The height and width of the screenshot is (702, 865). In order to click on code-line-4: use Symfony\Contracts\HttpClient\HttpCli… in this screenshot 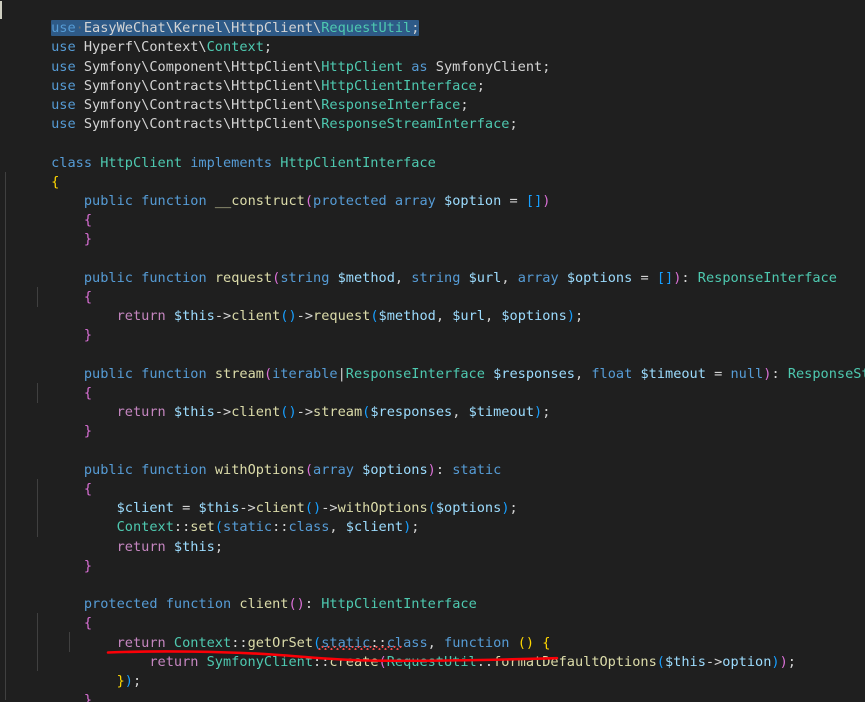, I will do `click(242, 76)`.